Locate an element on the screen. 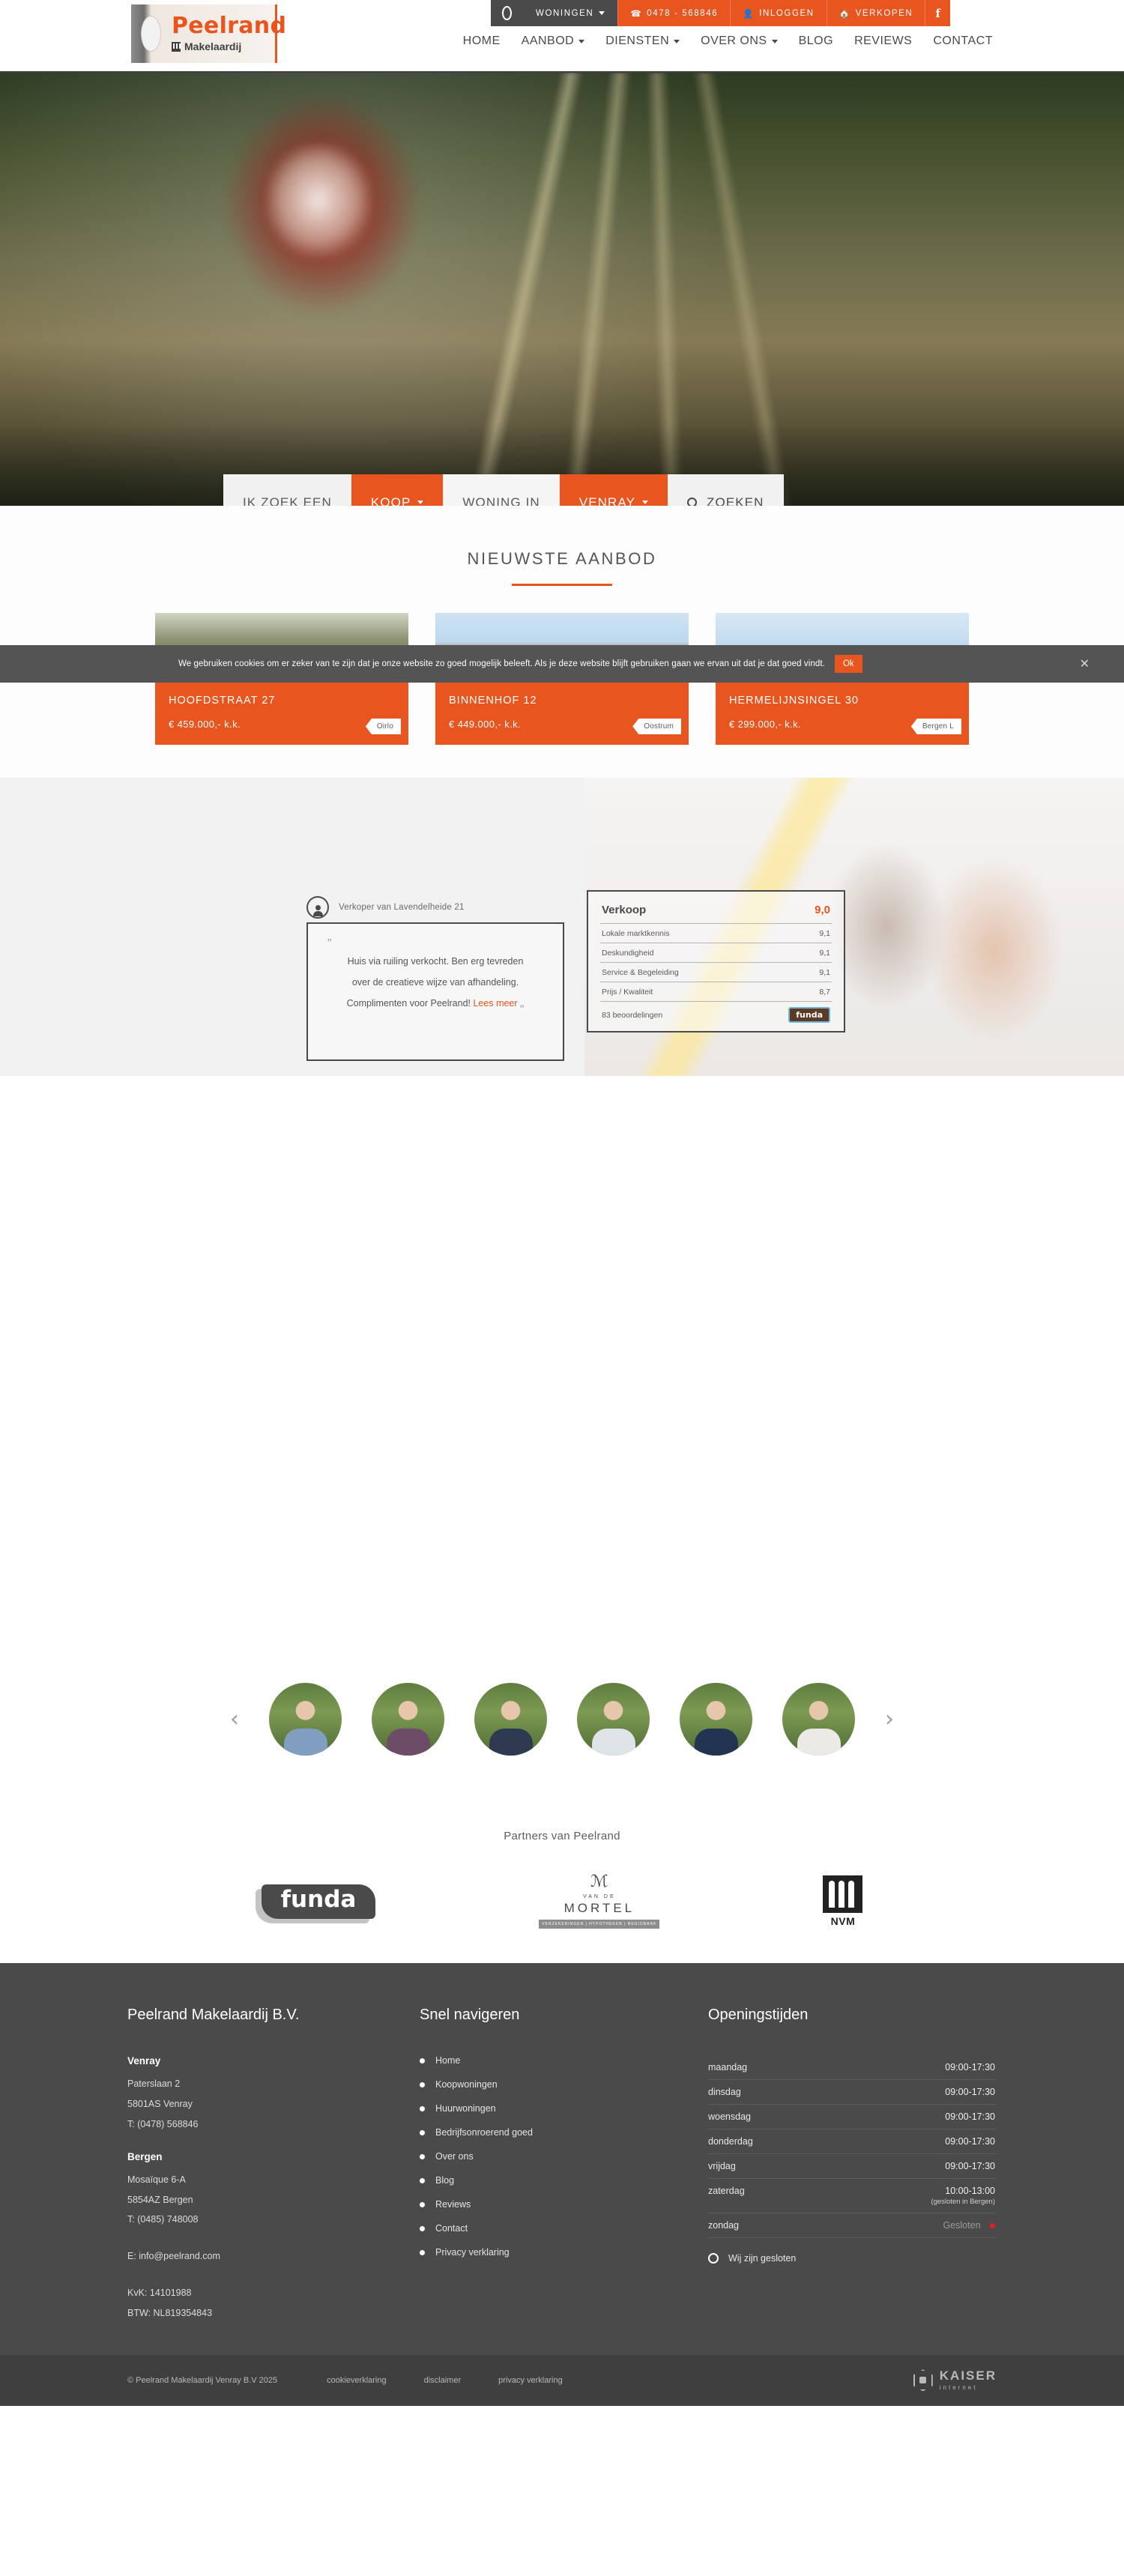 The image size is (1124, 2576). footer-office-phone: T: (0485) 748008 is located at coordinates (273, 2220).